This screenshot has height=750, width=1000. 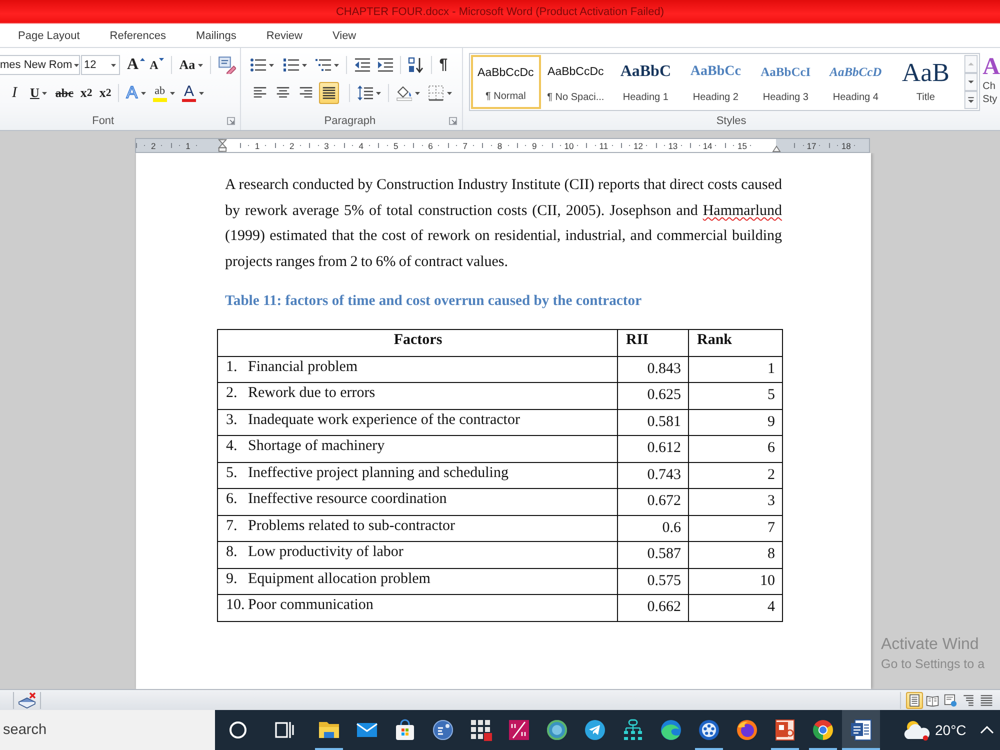 I want to click on more-styles-icon, so click(x=971, y=100).